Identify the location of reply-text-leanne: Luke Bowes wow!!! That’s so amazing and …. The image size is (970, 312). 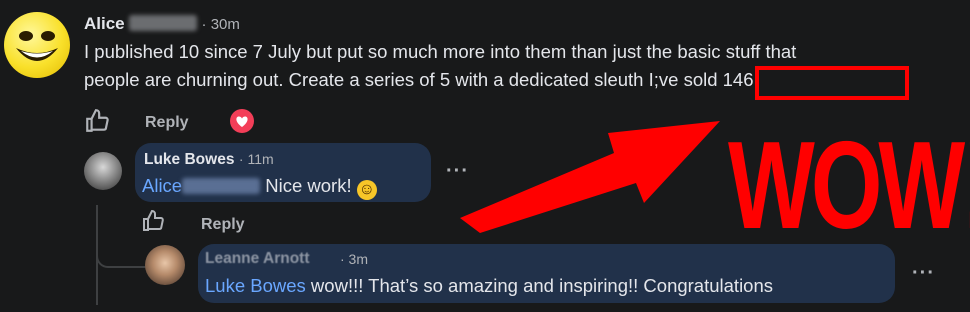
(489, 286).